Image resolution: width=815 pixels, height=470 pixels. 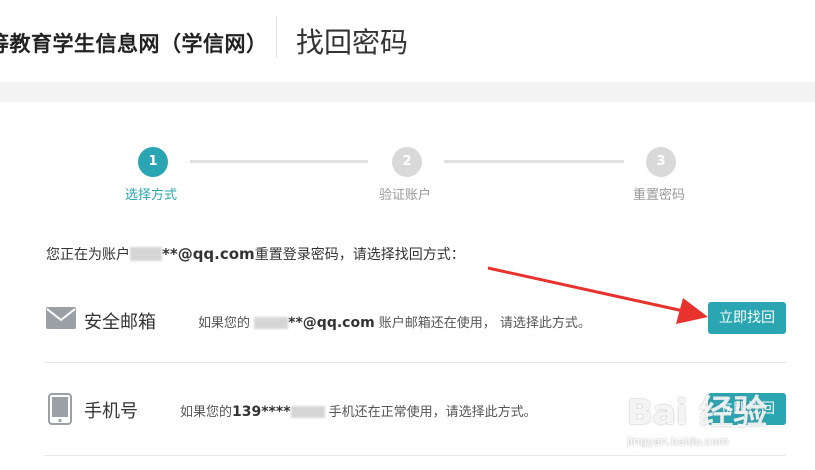 I want to click on intro-text: 您正在为账户 **@qq.com重置登录密码，请选择找回方式：, so click(x=255, y=254).